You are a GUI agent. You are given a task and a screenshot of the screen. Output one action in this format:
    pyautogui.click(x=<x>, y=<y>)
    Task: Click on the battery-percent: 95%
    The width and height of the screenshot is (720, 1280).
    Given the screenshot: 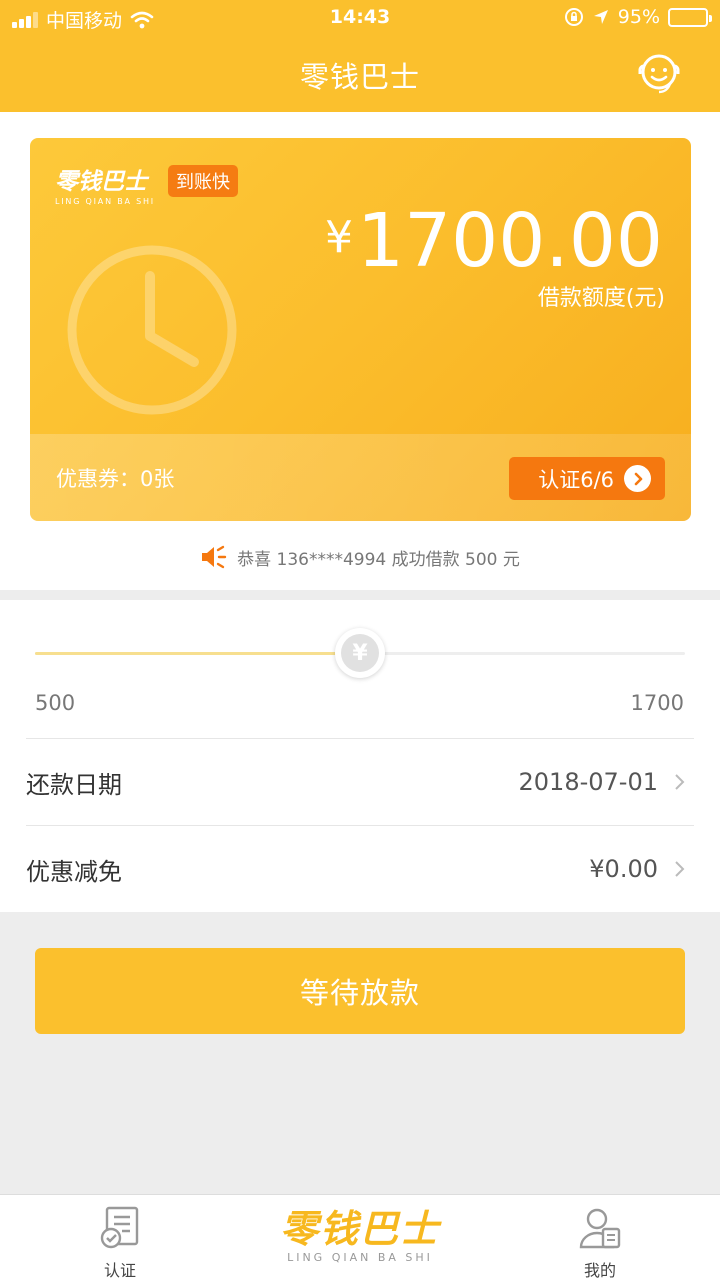 What is the action you would take?
    pyautogui.click(x=638, y=17)
    